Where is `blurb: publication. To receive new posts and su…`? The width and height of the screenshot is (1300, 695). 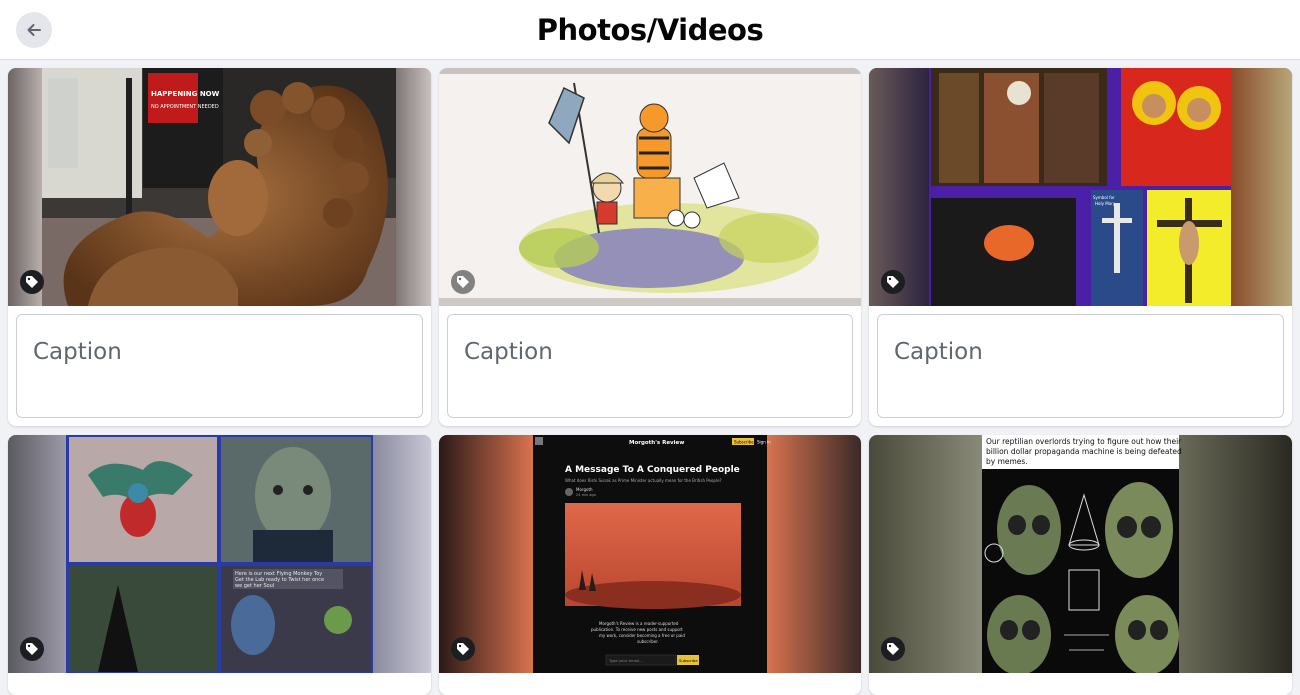
blurb: publication. To receive new posts and su… is located at coordinates (637, 629).